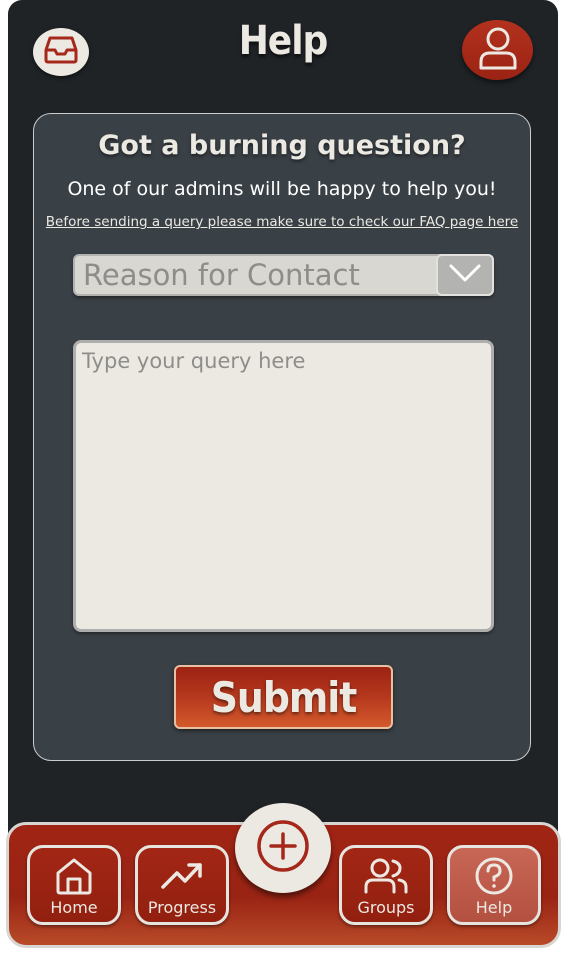 Image resolution: width=566 pixels, height=957 pixels. Describe the element at coordinates (386, 876) in the screenshot. I see `users-icon` at that location.